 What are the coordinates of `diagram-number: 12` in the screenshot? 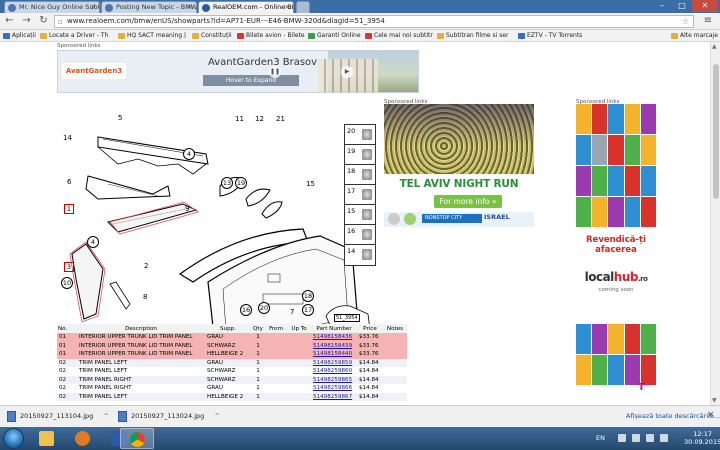 It's located at (259, 119).